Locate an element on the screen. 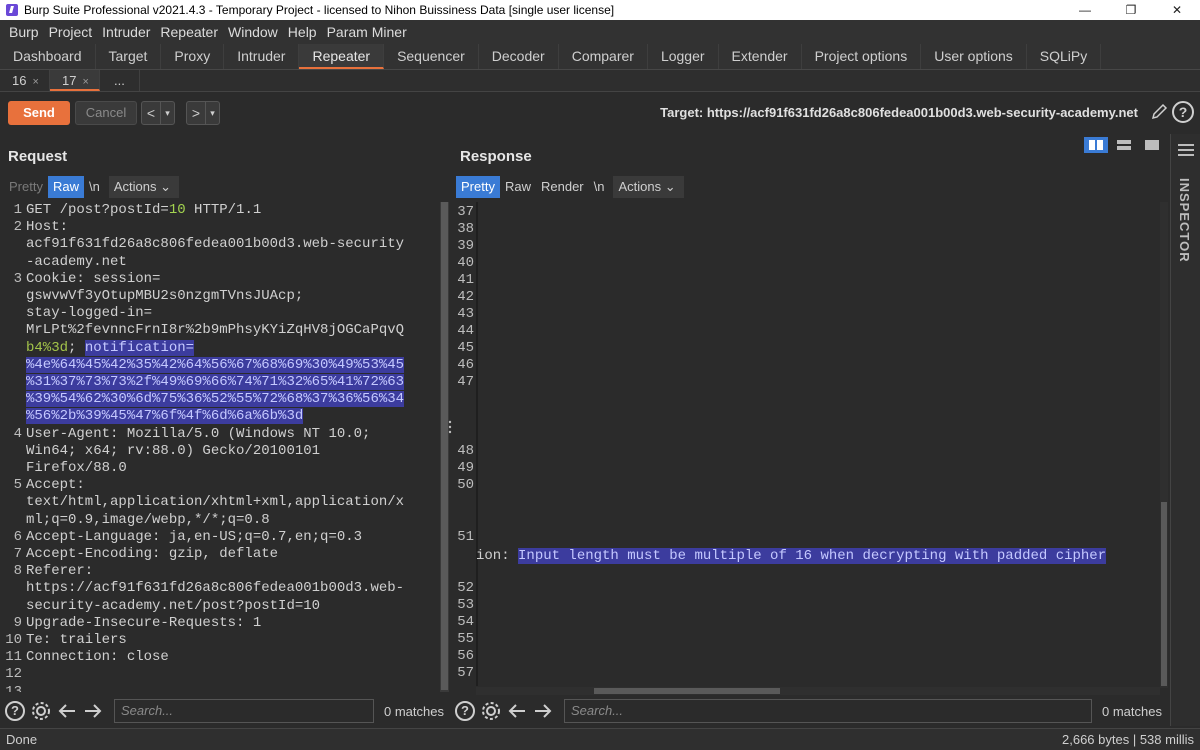  request-tab-newline: \n is located at coordinates (94, 187).